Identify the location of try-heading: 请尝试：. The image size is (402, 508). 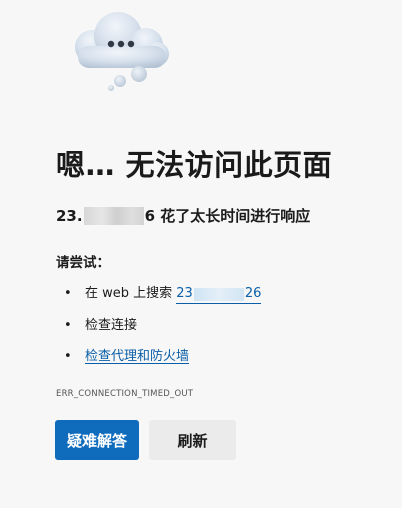
(83, 263).